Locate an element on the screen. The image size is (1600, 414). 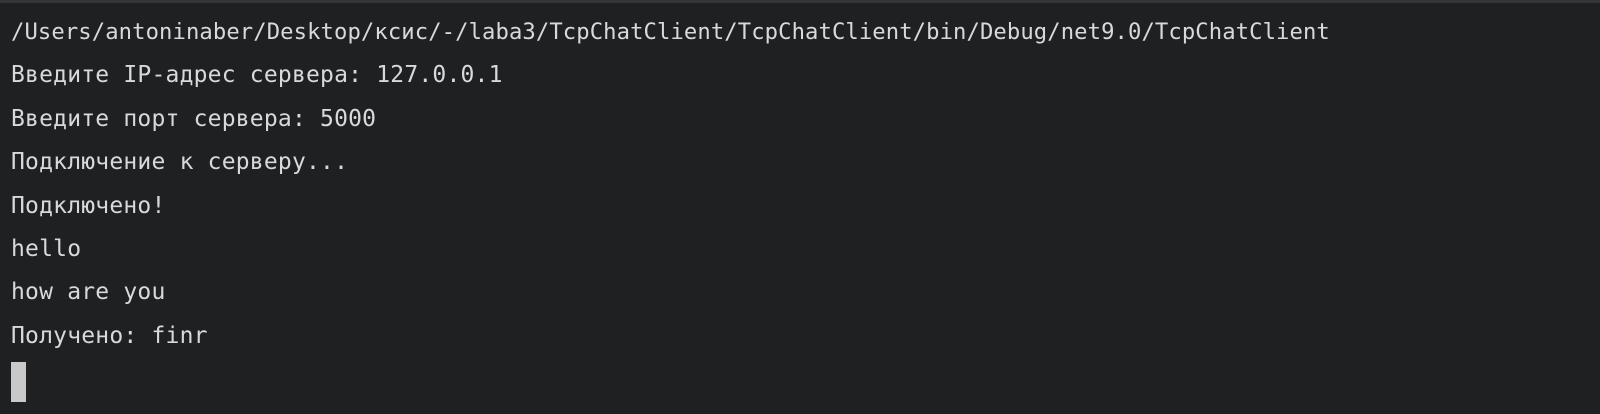
text-cursor is located at coordinates (18, 381).